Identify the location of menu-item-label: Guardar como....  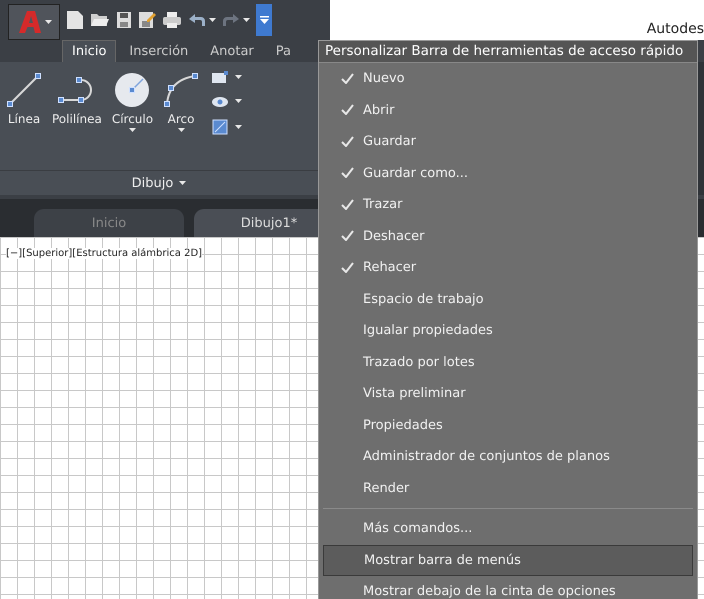
(415, 173).